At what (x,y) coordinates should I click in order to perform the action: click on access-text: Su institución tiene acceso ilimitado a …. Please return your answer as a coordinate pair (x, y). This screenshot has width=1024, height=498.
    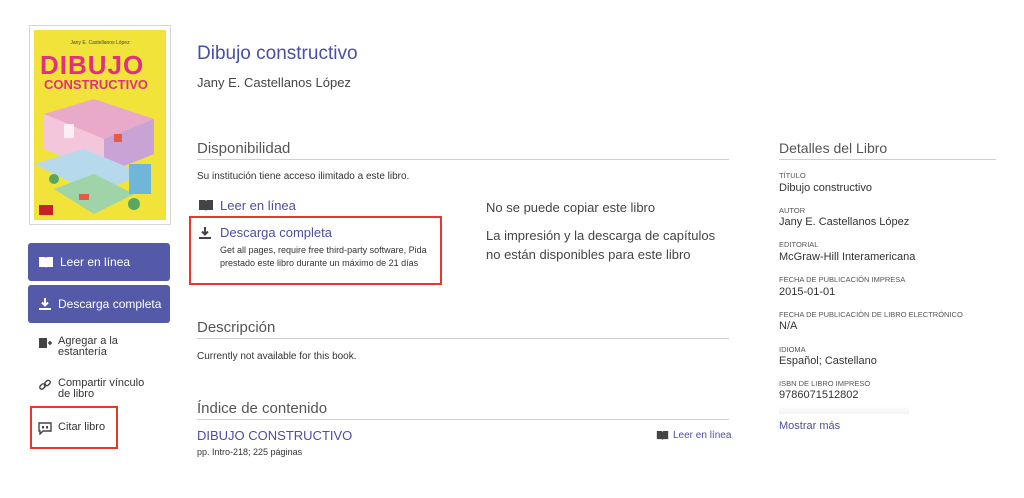
    Looking at the image, I should click on (303, 176).